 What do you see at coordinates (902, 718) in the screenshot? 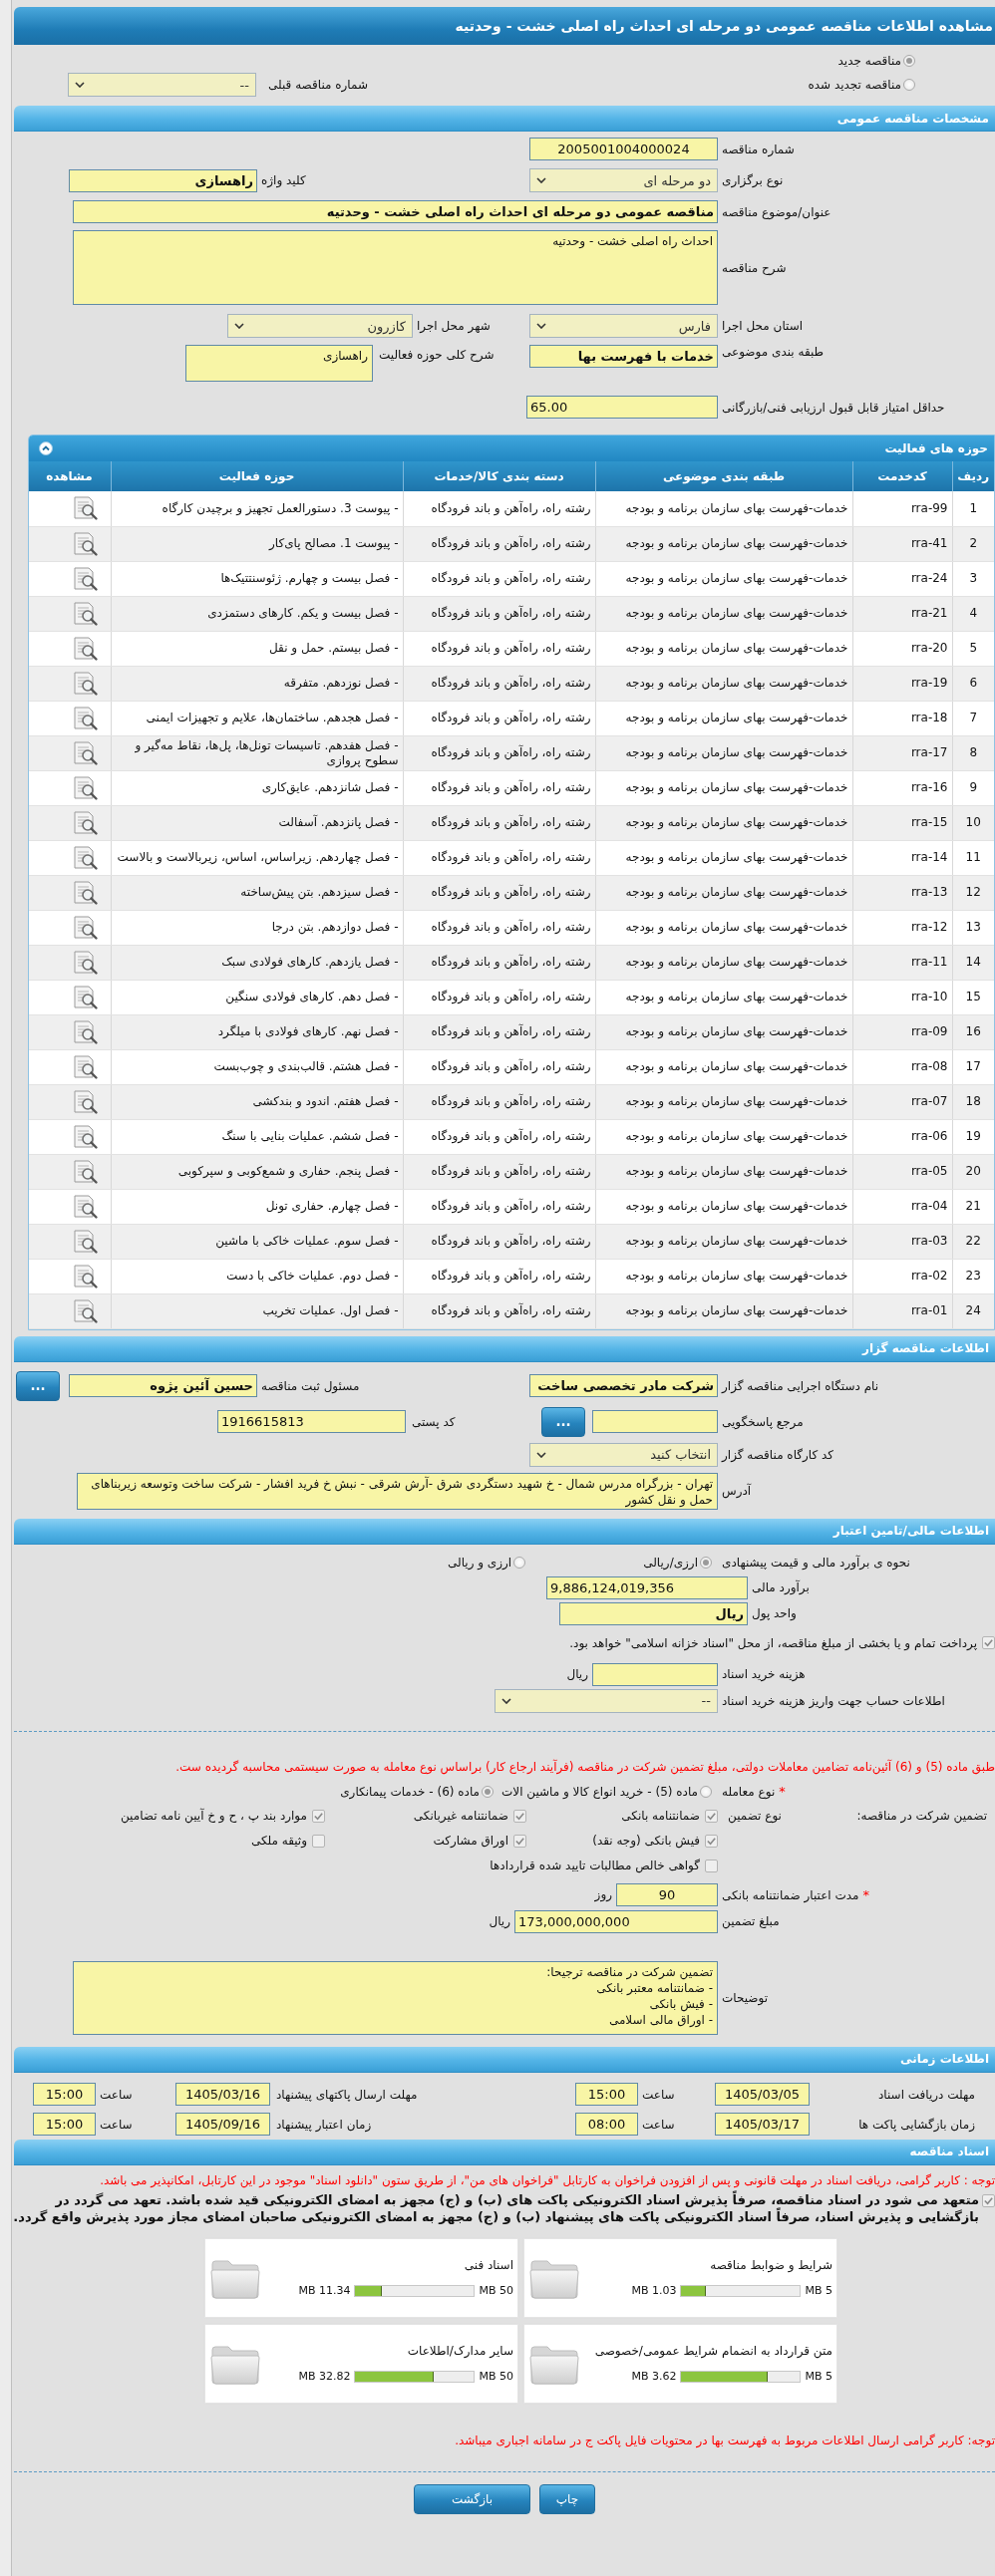
I see `table-cell: rra-18` at bounding box center [902, 718].